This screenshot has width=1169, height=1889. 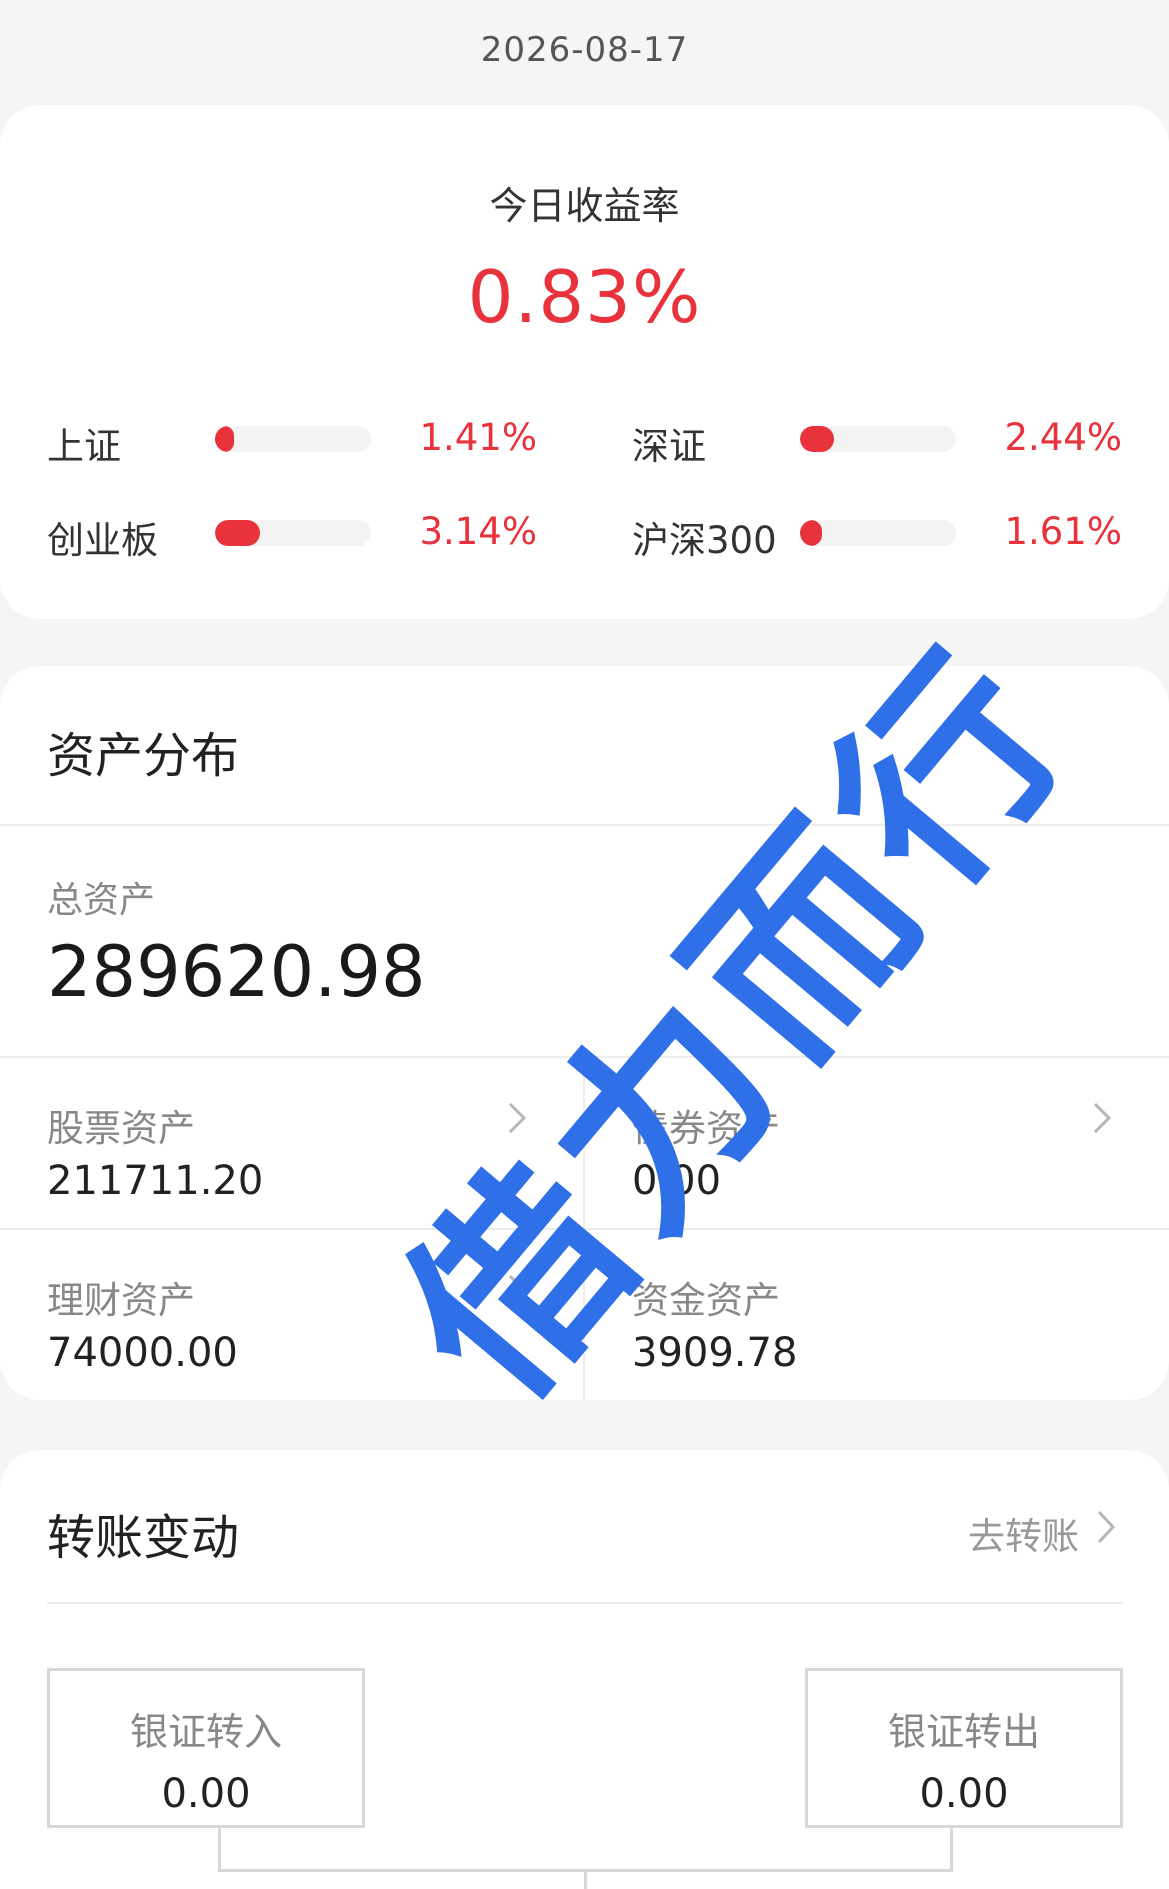 What do you see at coordinates (964, 1794) in the screenshot?
I see `bank-transfer-out-value: 0.00` at bounding box center [964, 1794].